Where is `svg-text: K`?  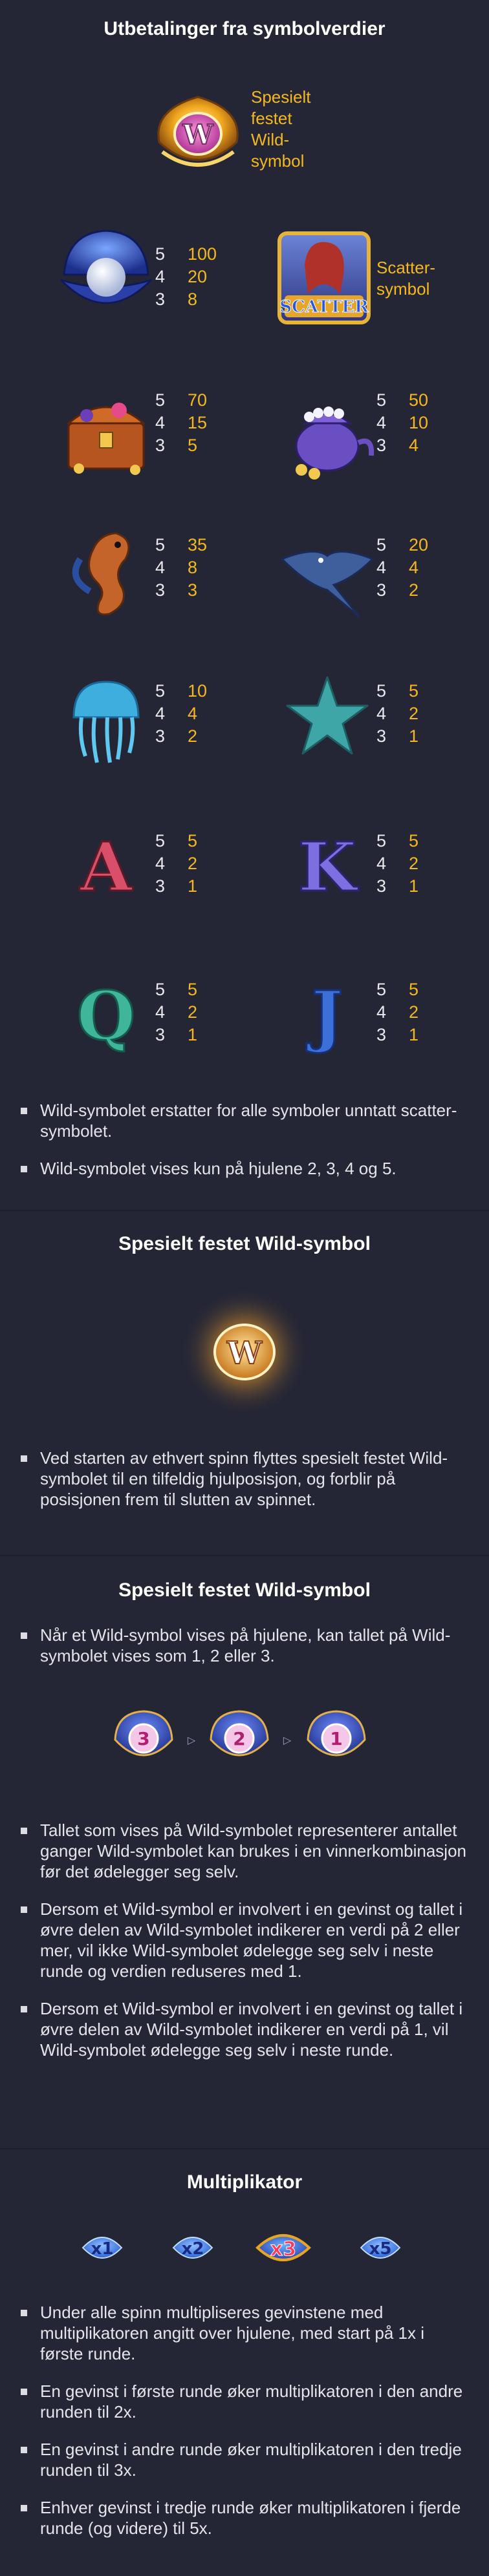
svg-text: K is located at coordinates (328, 867).